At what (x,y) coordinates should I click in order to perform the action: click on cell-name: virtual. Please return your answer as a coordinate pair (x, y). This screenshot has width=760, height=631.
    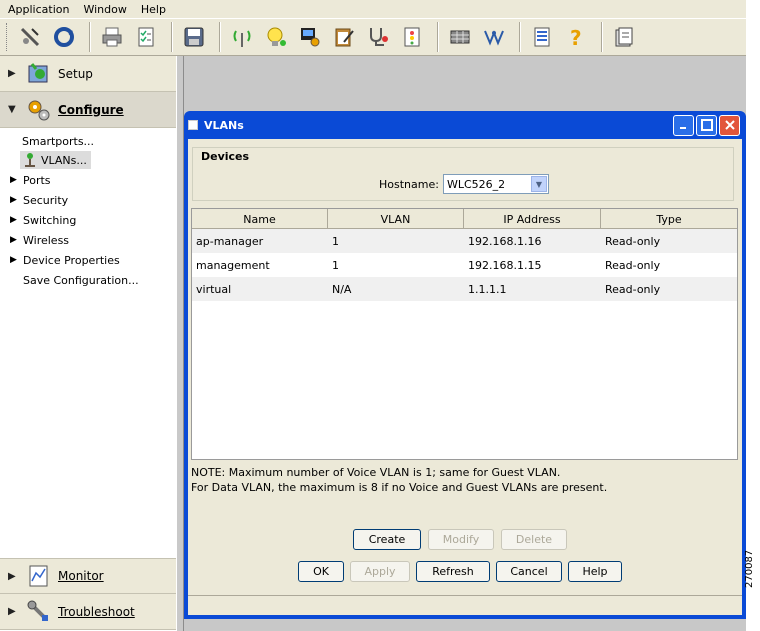
    Looking at the image, I should click on (214, 289).